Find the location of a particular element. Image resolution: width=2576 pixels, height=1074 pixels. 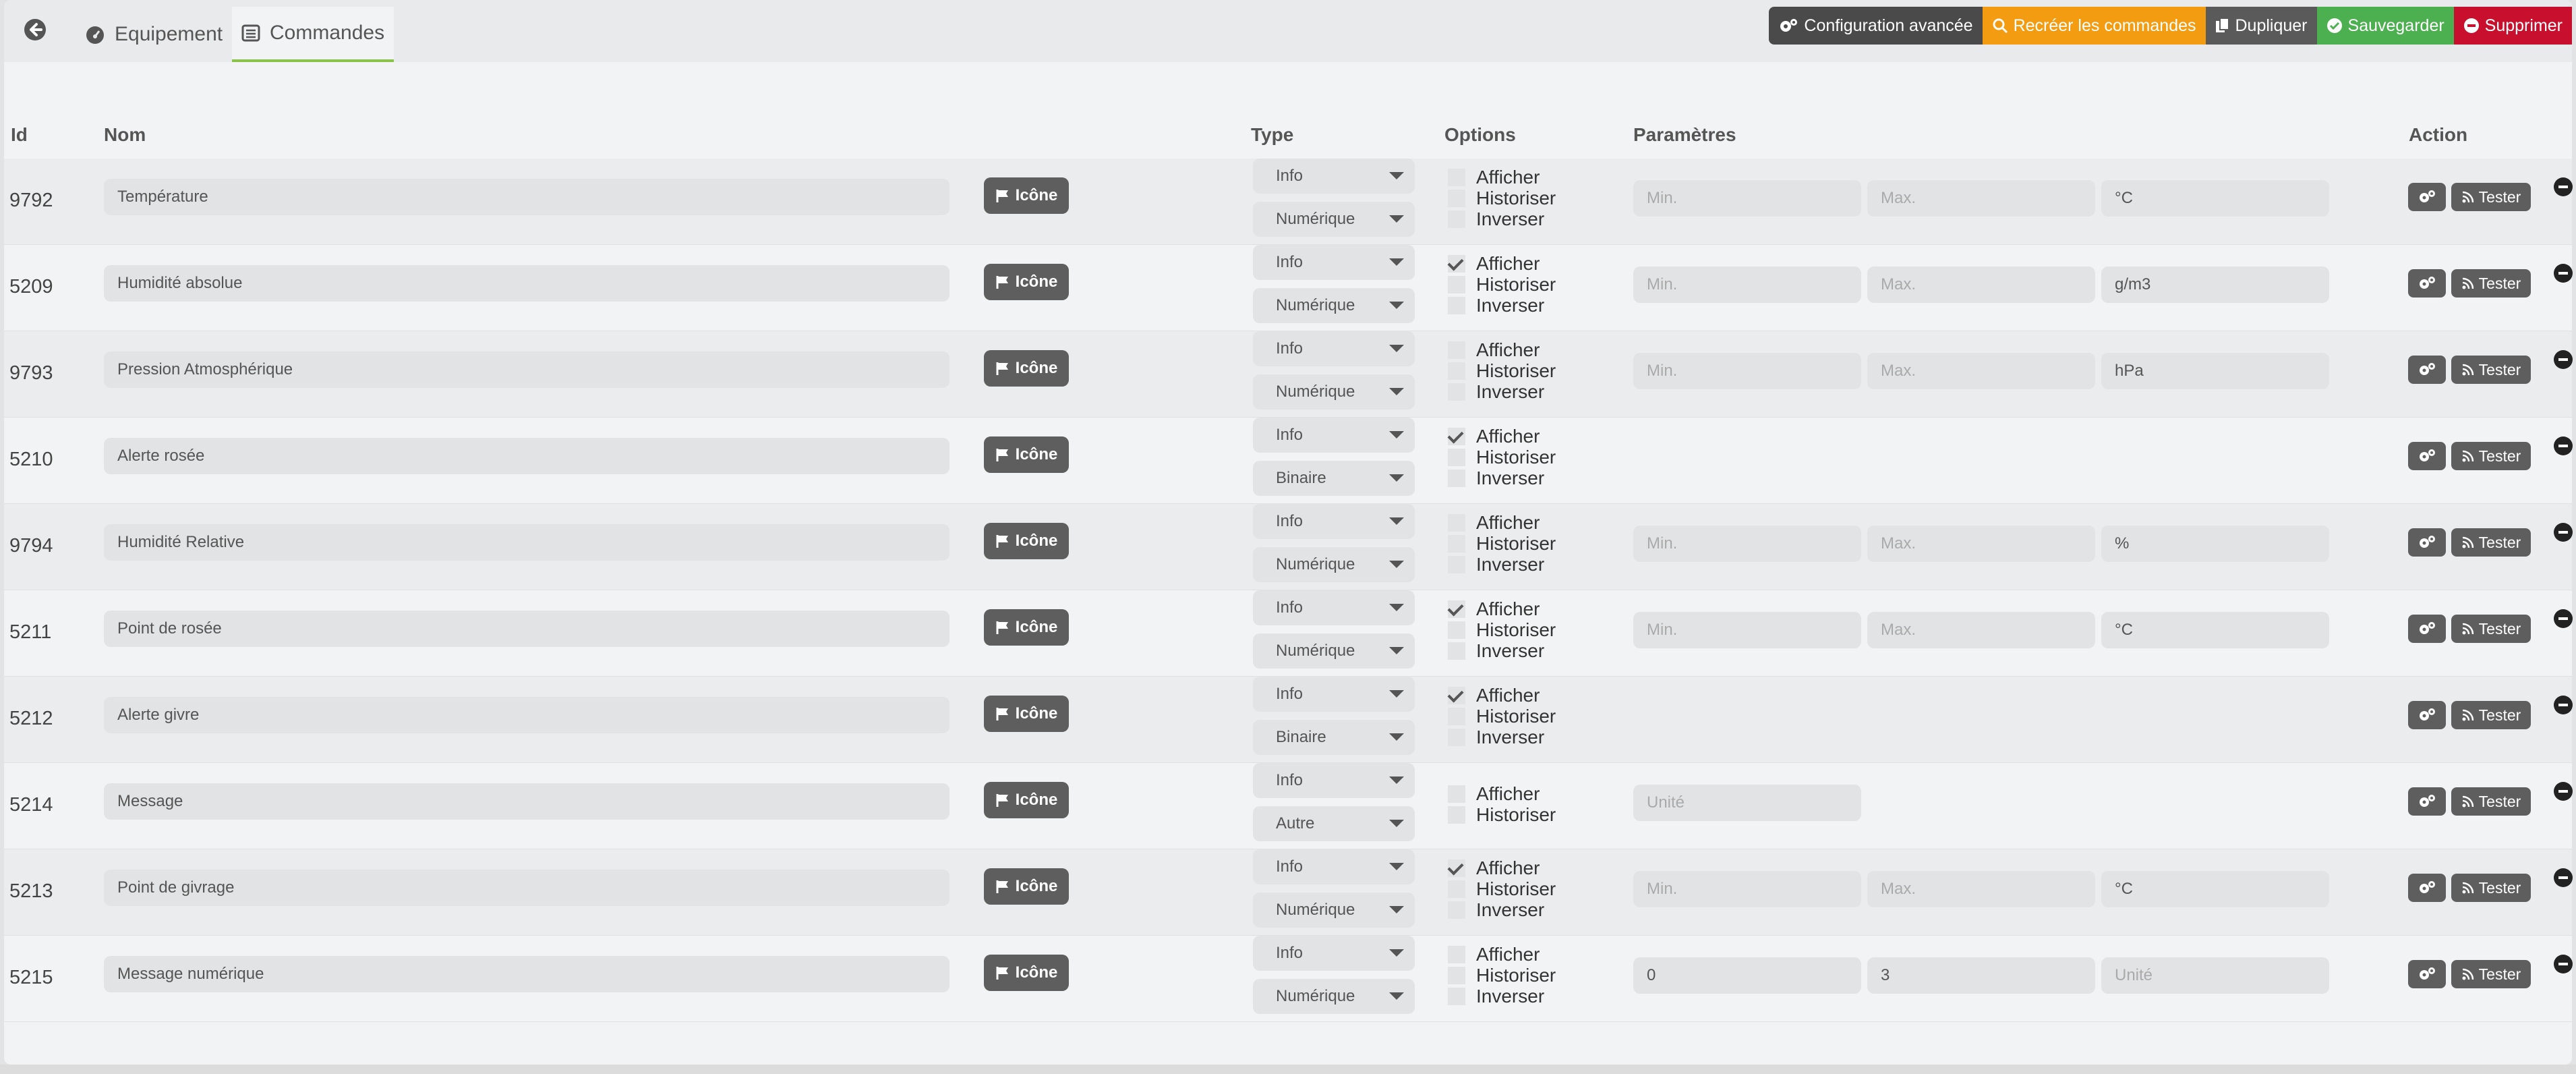

advanced-config-button: Configuration avancée is located at coordinates (1876, 26).